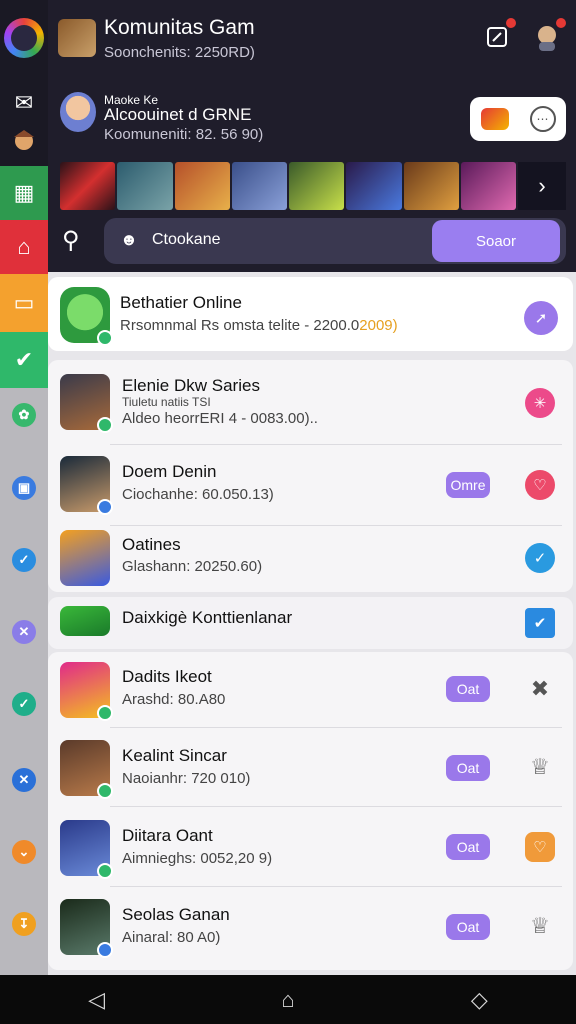 Image resolution: width=576 pixels, height=1024 pixels. Describe the element at coordinates (176, 914) in the screenshot. I see `game-title: Seolas Ganan` at that location.